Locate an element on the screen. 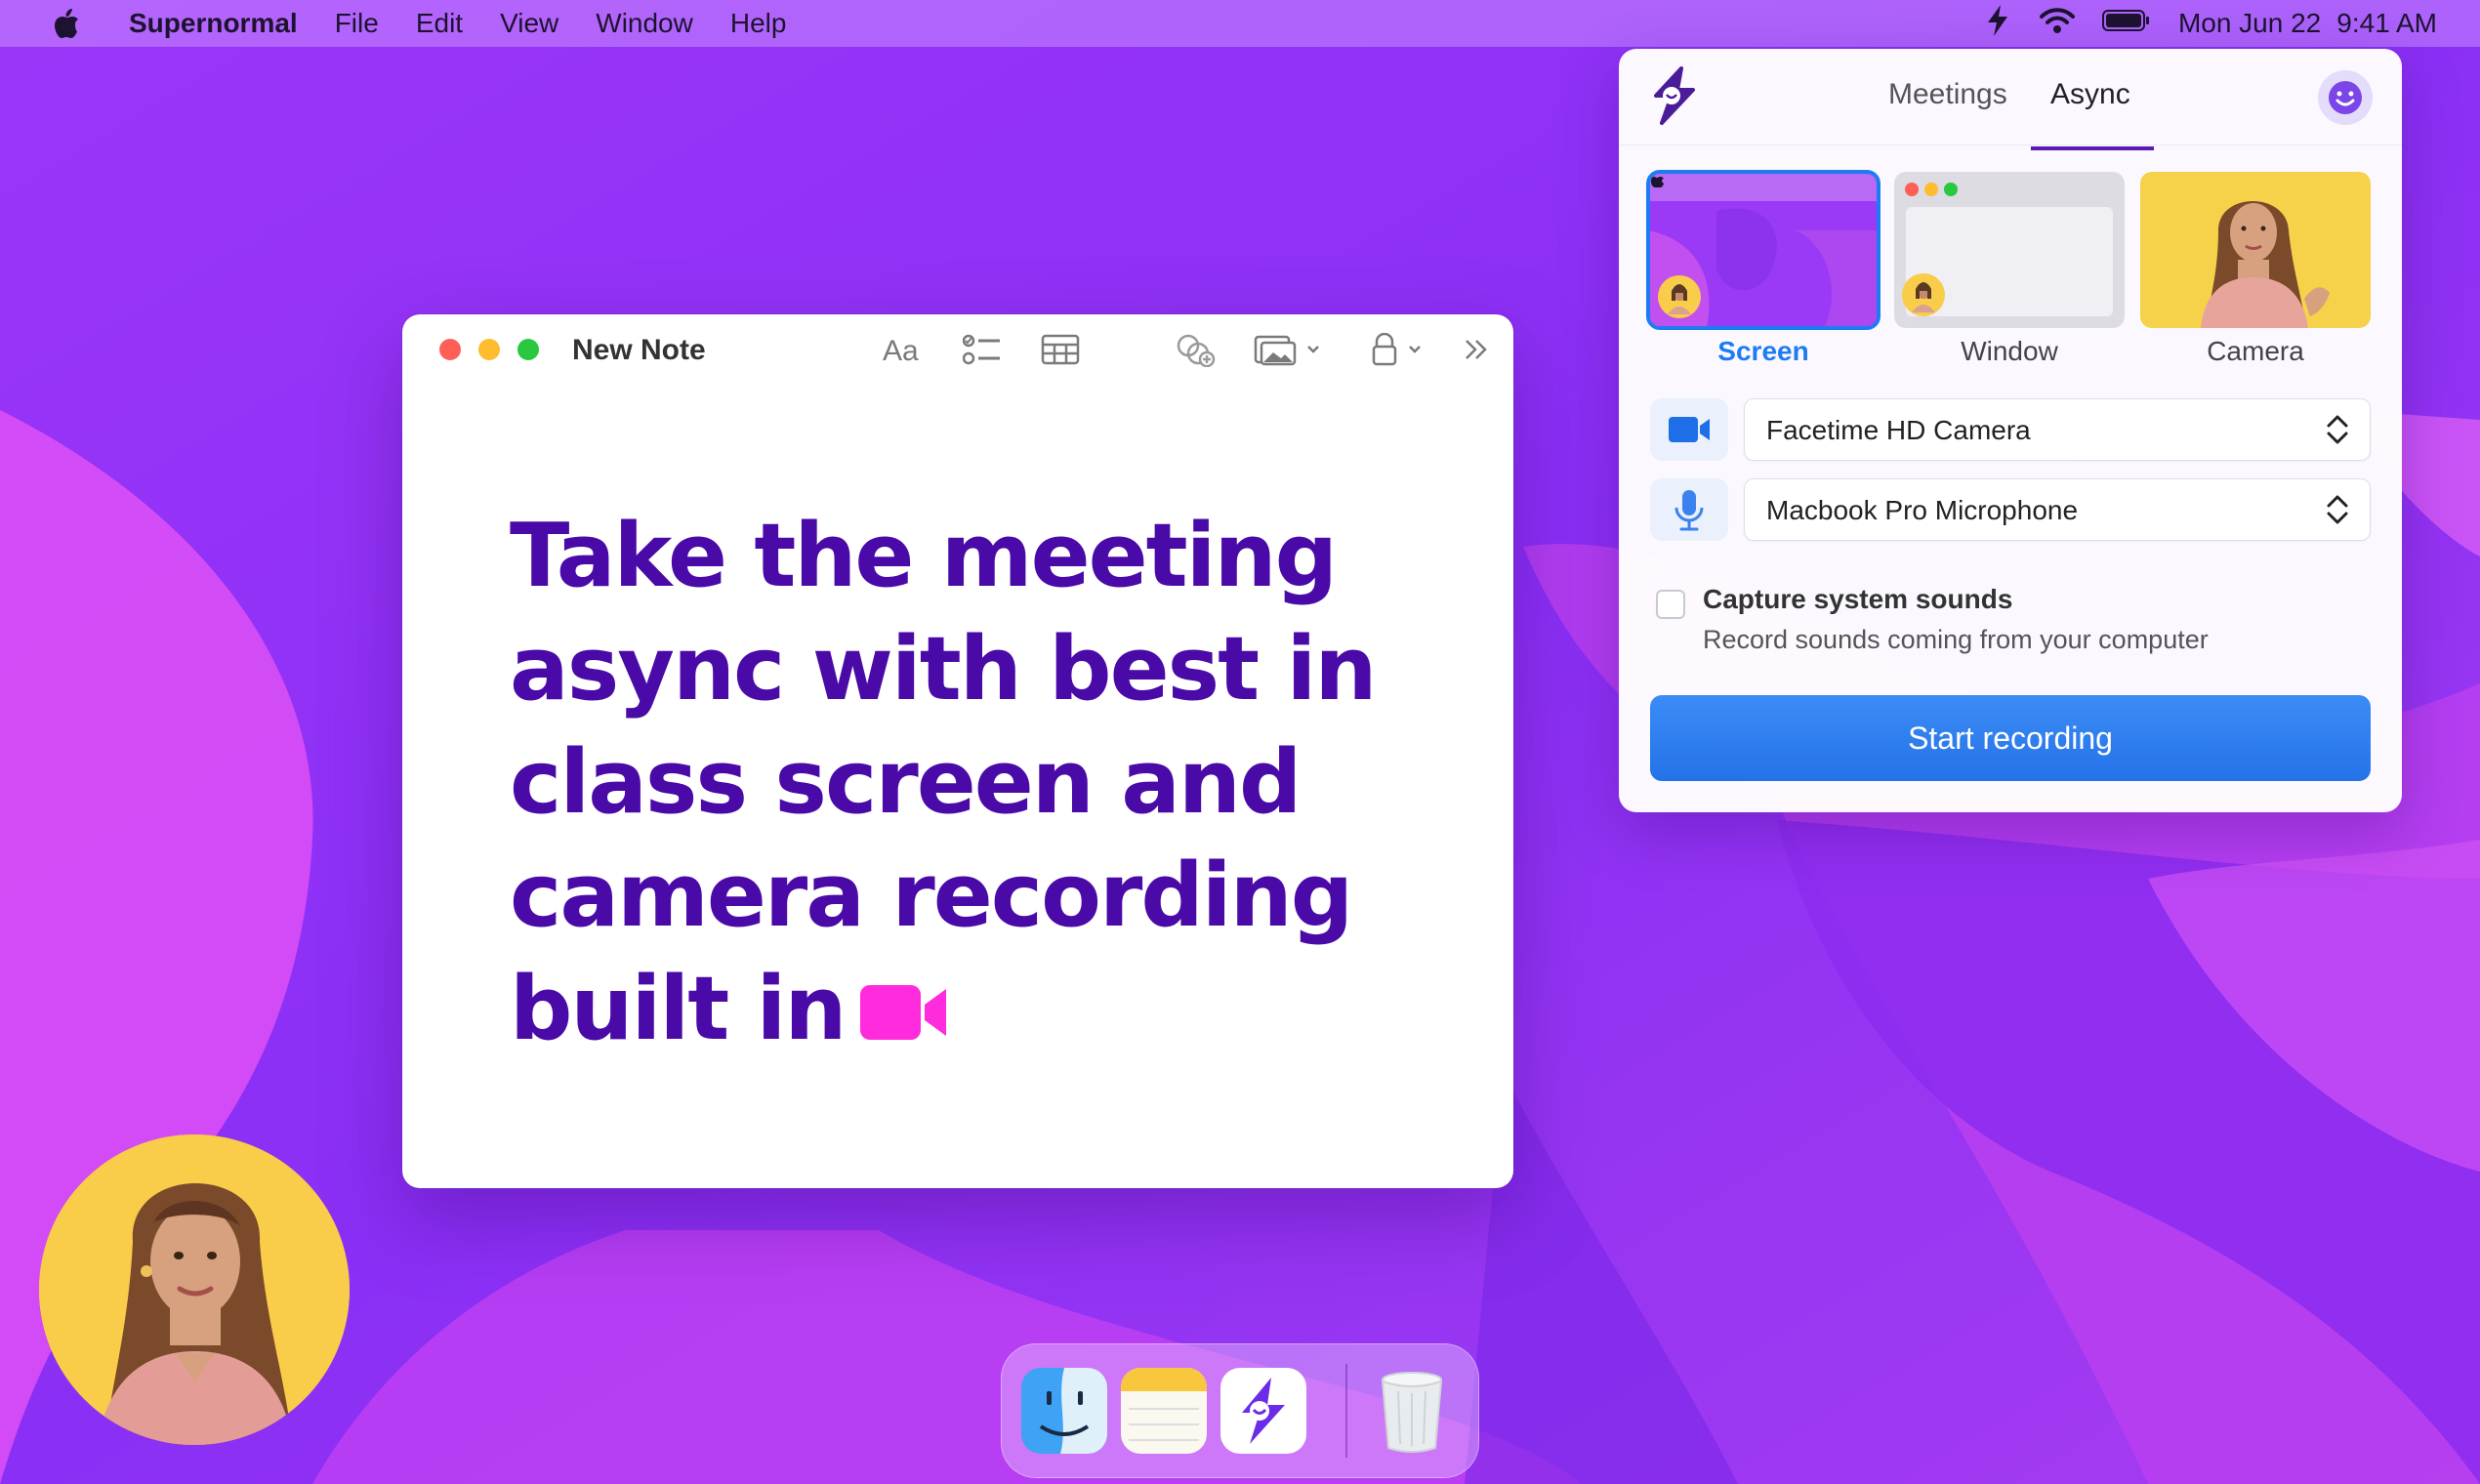 This screenshot has height=1484, width=2480. camera-device-row: Facetime HD Camera is located at coordinates (2011, 430).